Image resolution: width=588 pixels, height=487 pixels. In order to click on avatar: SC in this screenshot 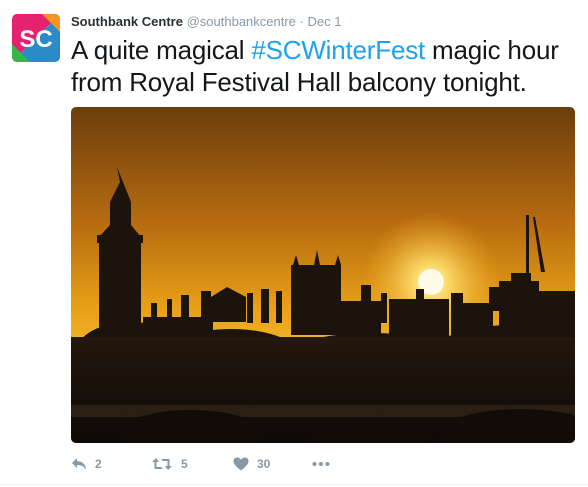, I will do `click(36, 38)`.